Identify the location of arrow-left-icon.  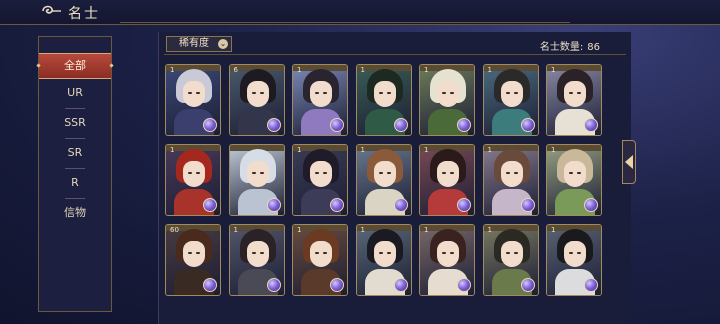
(629, 162).